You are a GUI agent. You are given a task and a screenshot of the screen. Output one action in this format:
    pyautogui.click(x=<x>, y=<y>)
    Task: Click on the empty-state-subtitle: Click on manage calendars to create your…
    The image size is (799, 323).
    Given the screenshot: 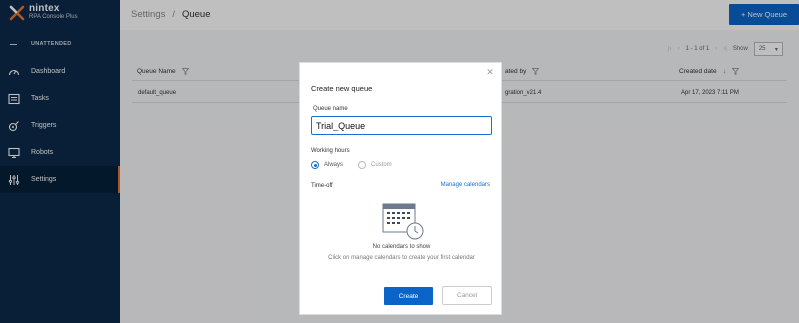 What is the action you would take?
    pyautogui.click(x=401, y=258)
    